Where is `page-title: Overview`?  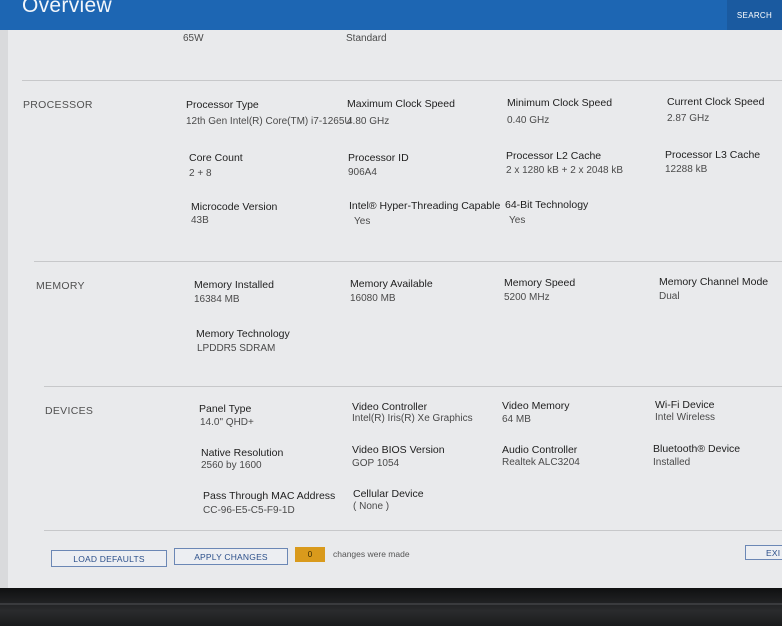 page-title: Overview is located at coordinates (67, 8).